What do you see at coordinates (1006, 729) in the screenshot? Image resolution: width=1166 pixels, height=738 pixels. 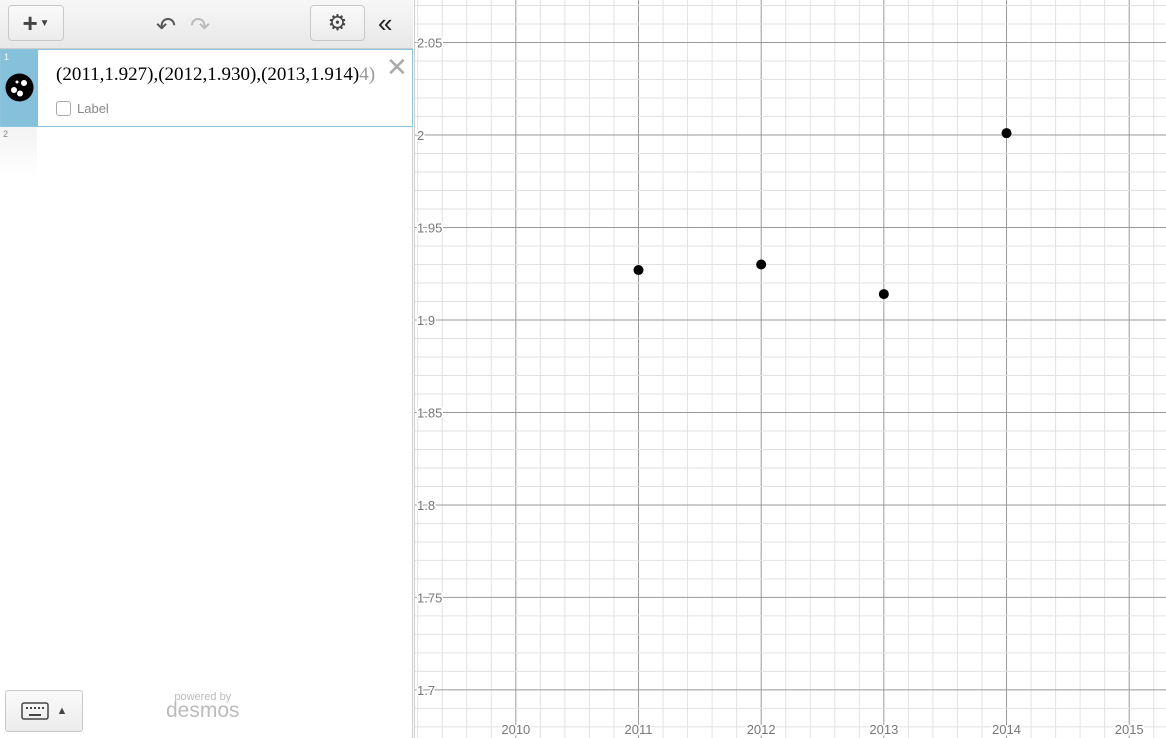 I see `x-tick-label: 2014` at bounding box center [1006, 729].